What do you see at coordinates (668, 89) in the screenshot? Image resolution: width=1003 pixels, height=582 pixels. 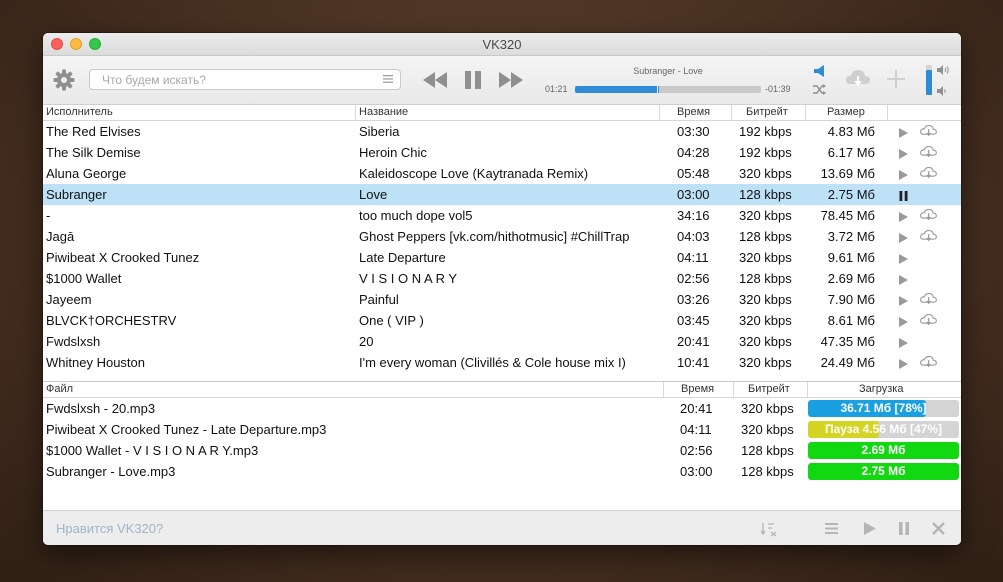 I see `playback-progress` at bounding box center [668, 89].